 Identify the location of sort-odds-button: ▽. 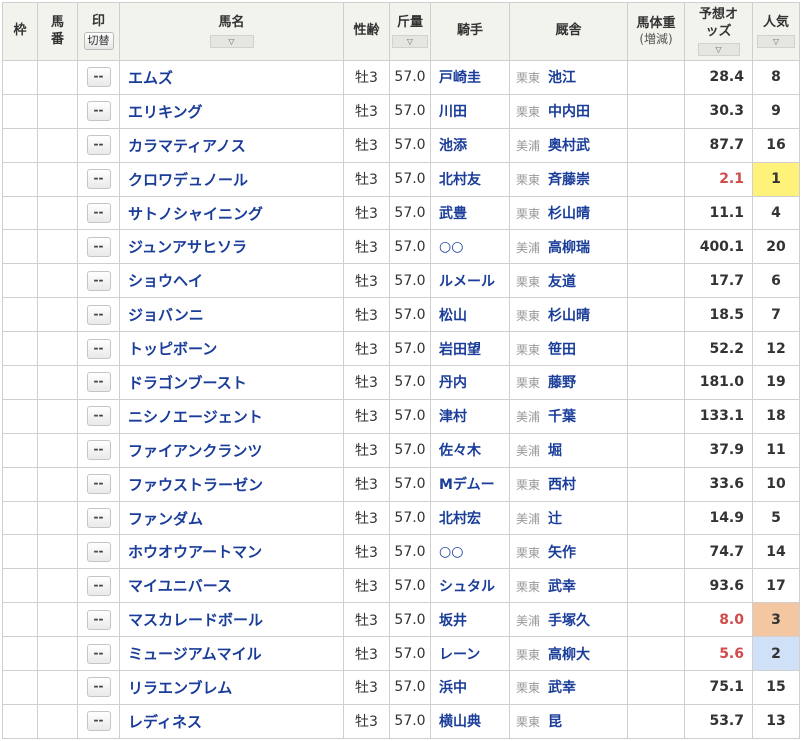
(718, 49).